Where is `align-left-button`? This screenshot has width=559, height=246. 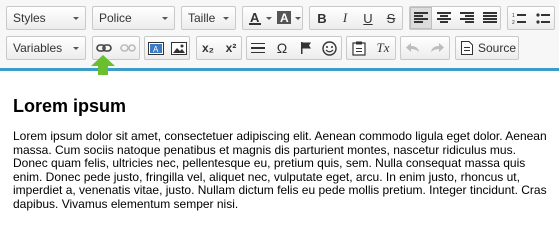
align-left-button is located at coordinates (421, 18).